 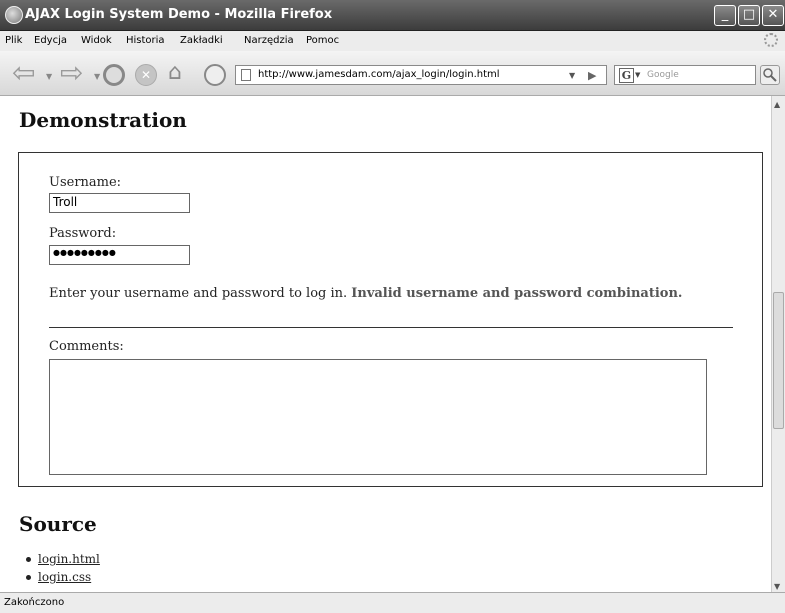 What do you see at coordinates (145, 40) in the screenshot?
I see `menu-historia: Historia` at bounding box center [145, 40].